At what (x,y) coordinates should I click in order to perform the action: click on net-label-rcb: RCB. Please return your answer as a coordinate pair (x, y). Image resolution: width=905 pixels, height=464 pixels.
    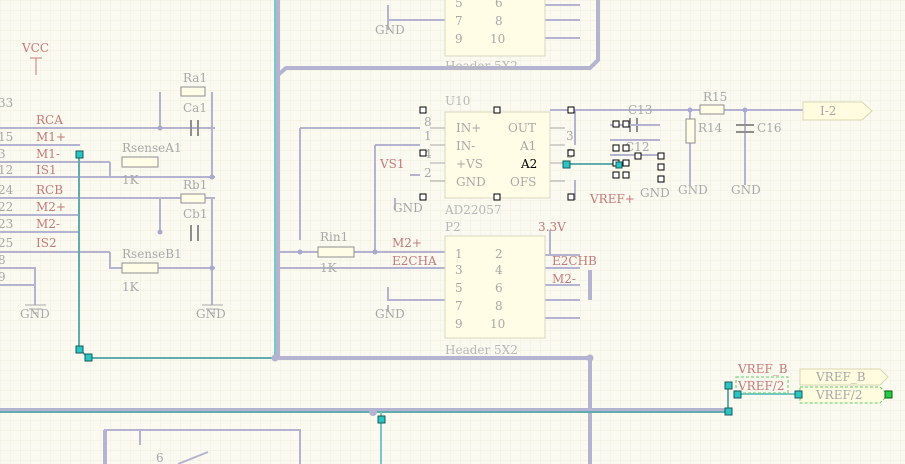
    Looking at the image, I should click on (49, 190).